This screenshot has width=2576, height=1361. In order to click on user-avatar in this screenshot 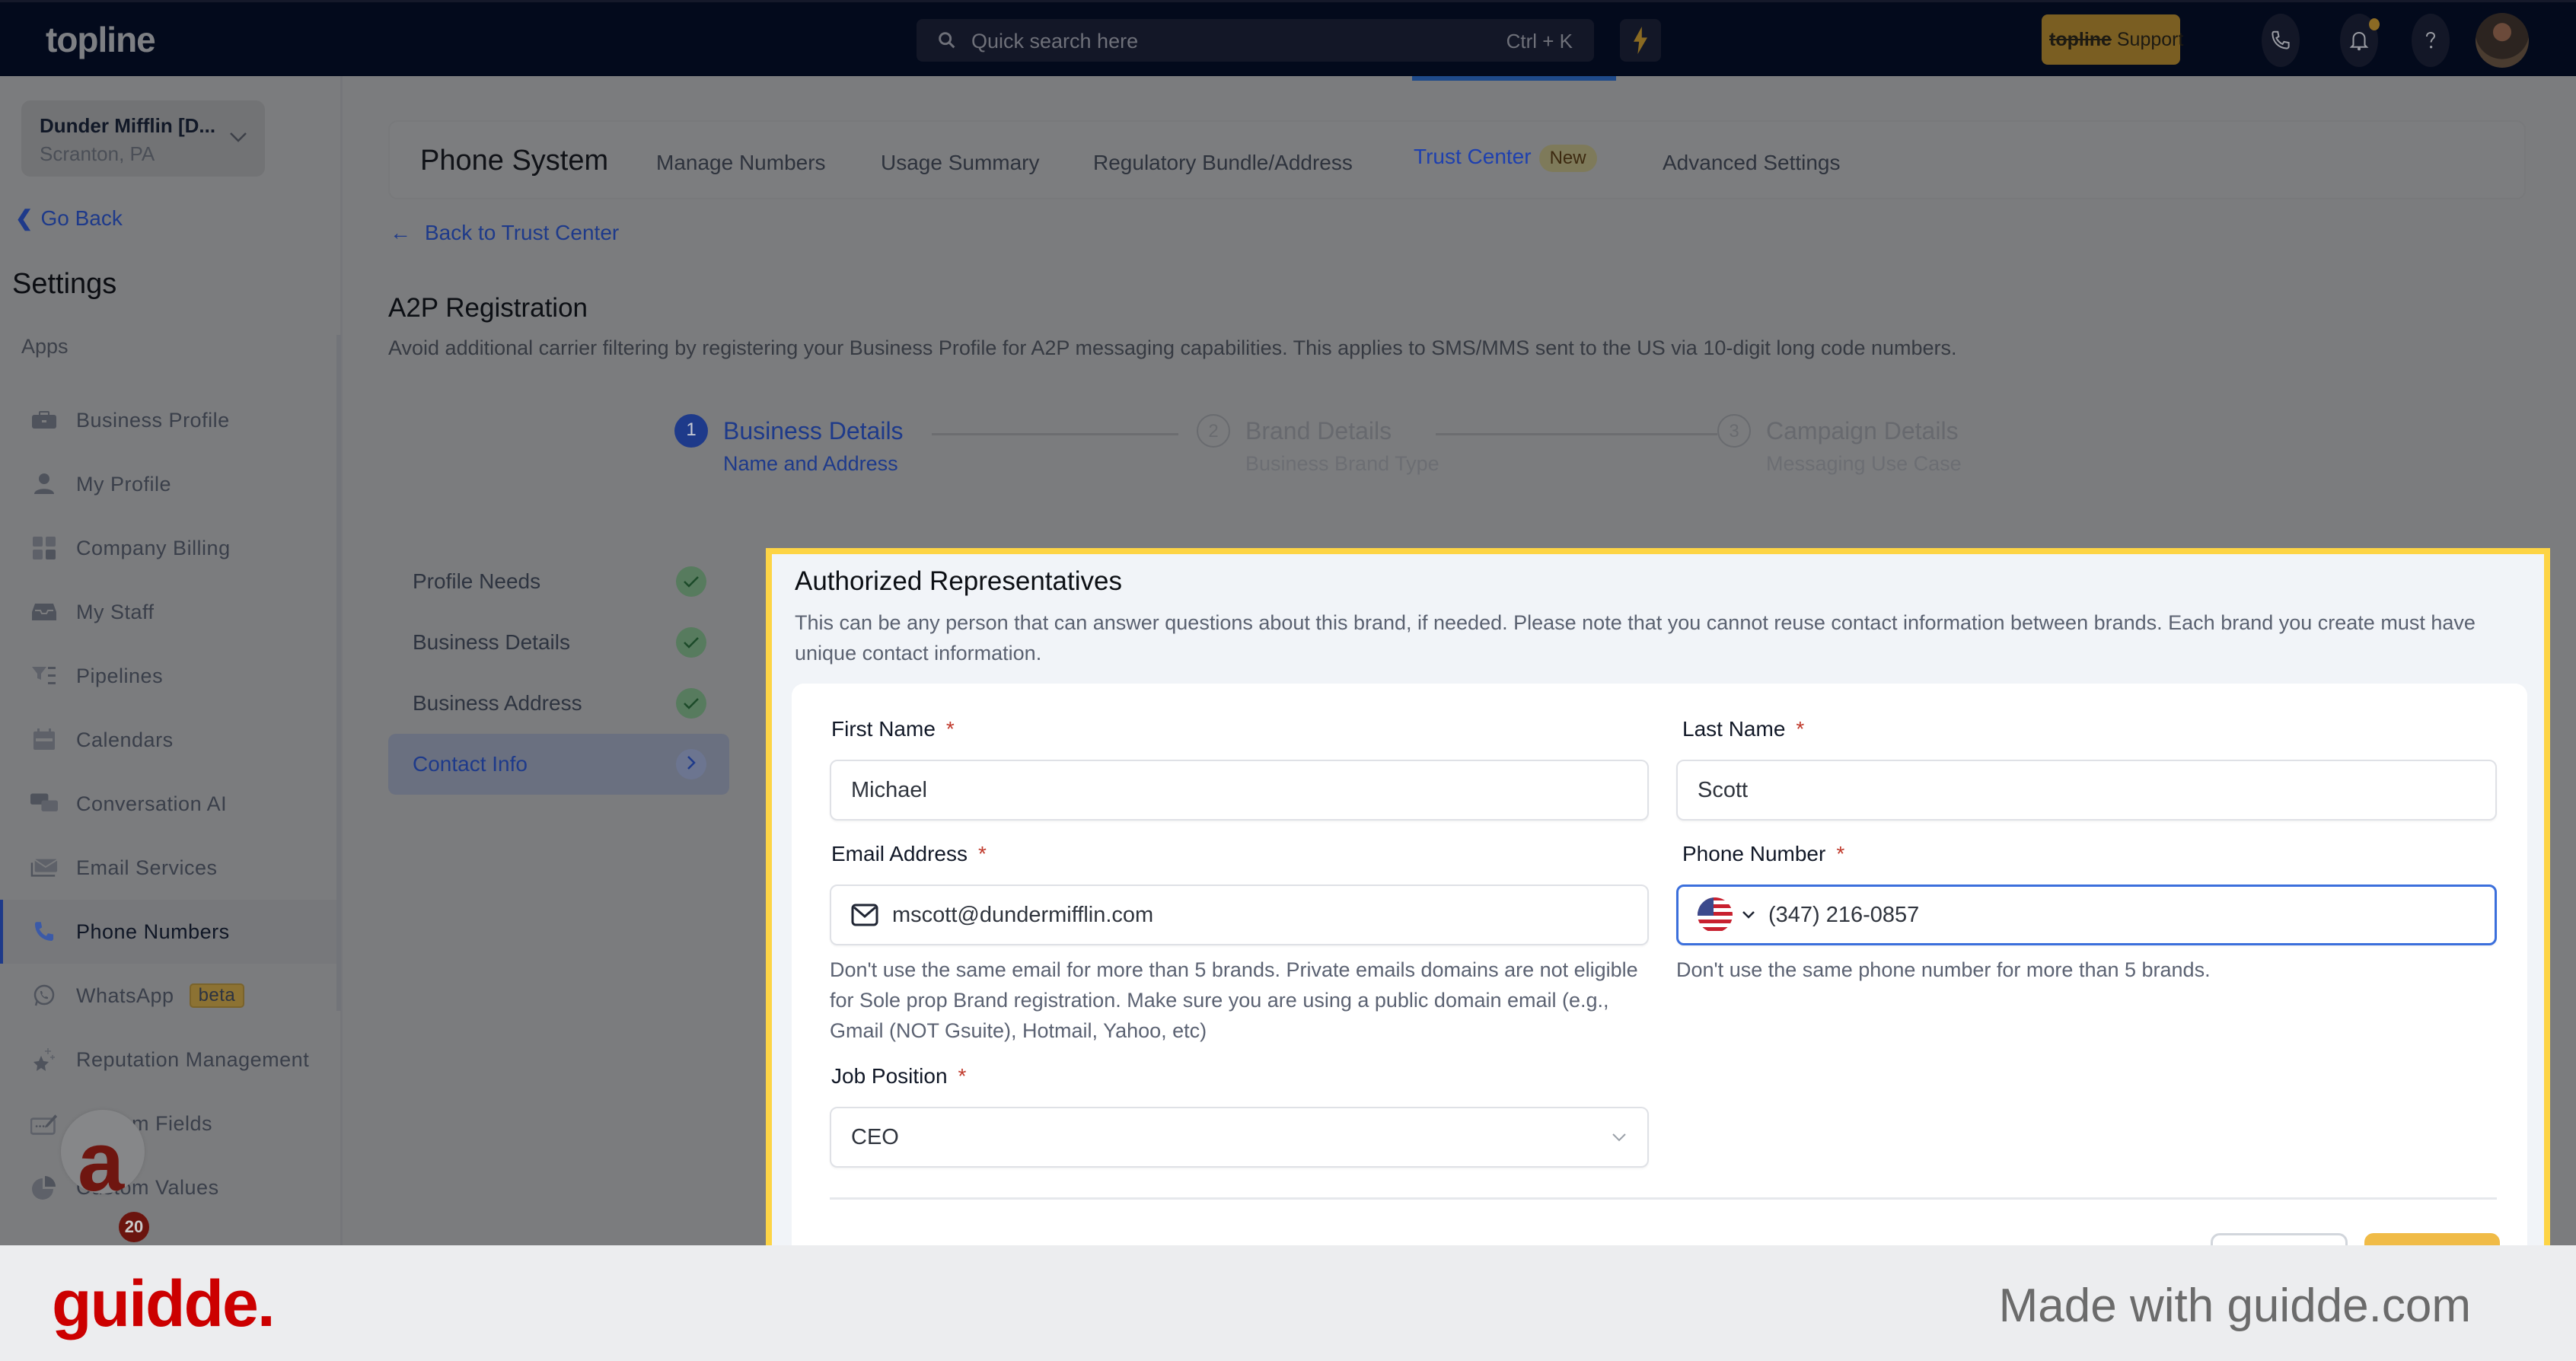, I will do `click(2503, 40)`.